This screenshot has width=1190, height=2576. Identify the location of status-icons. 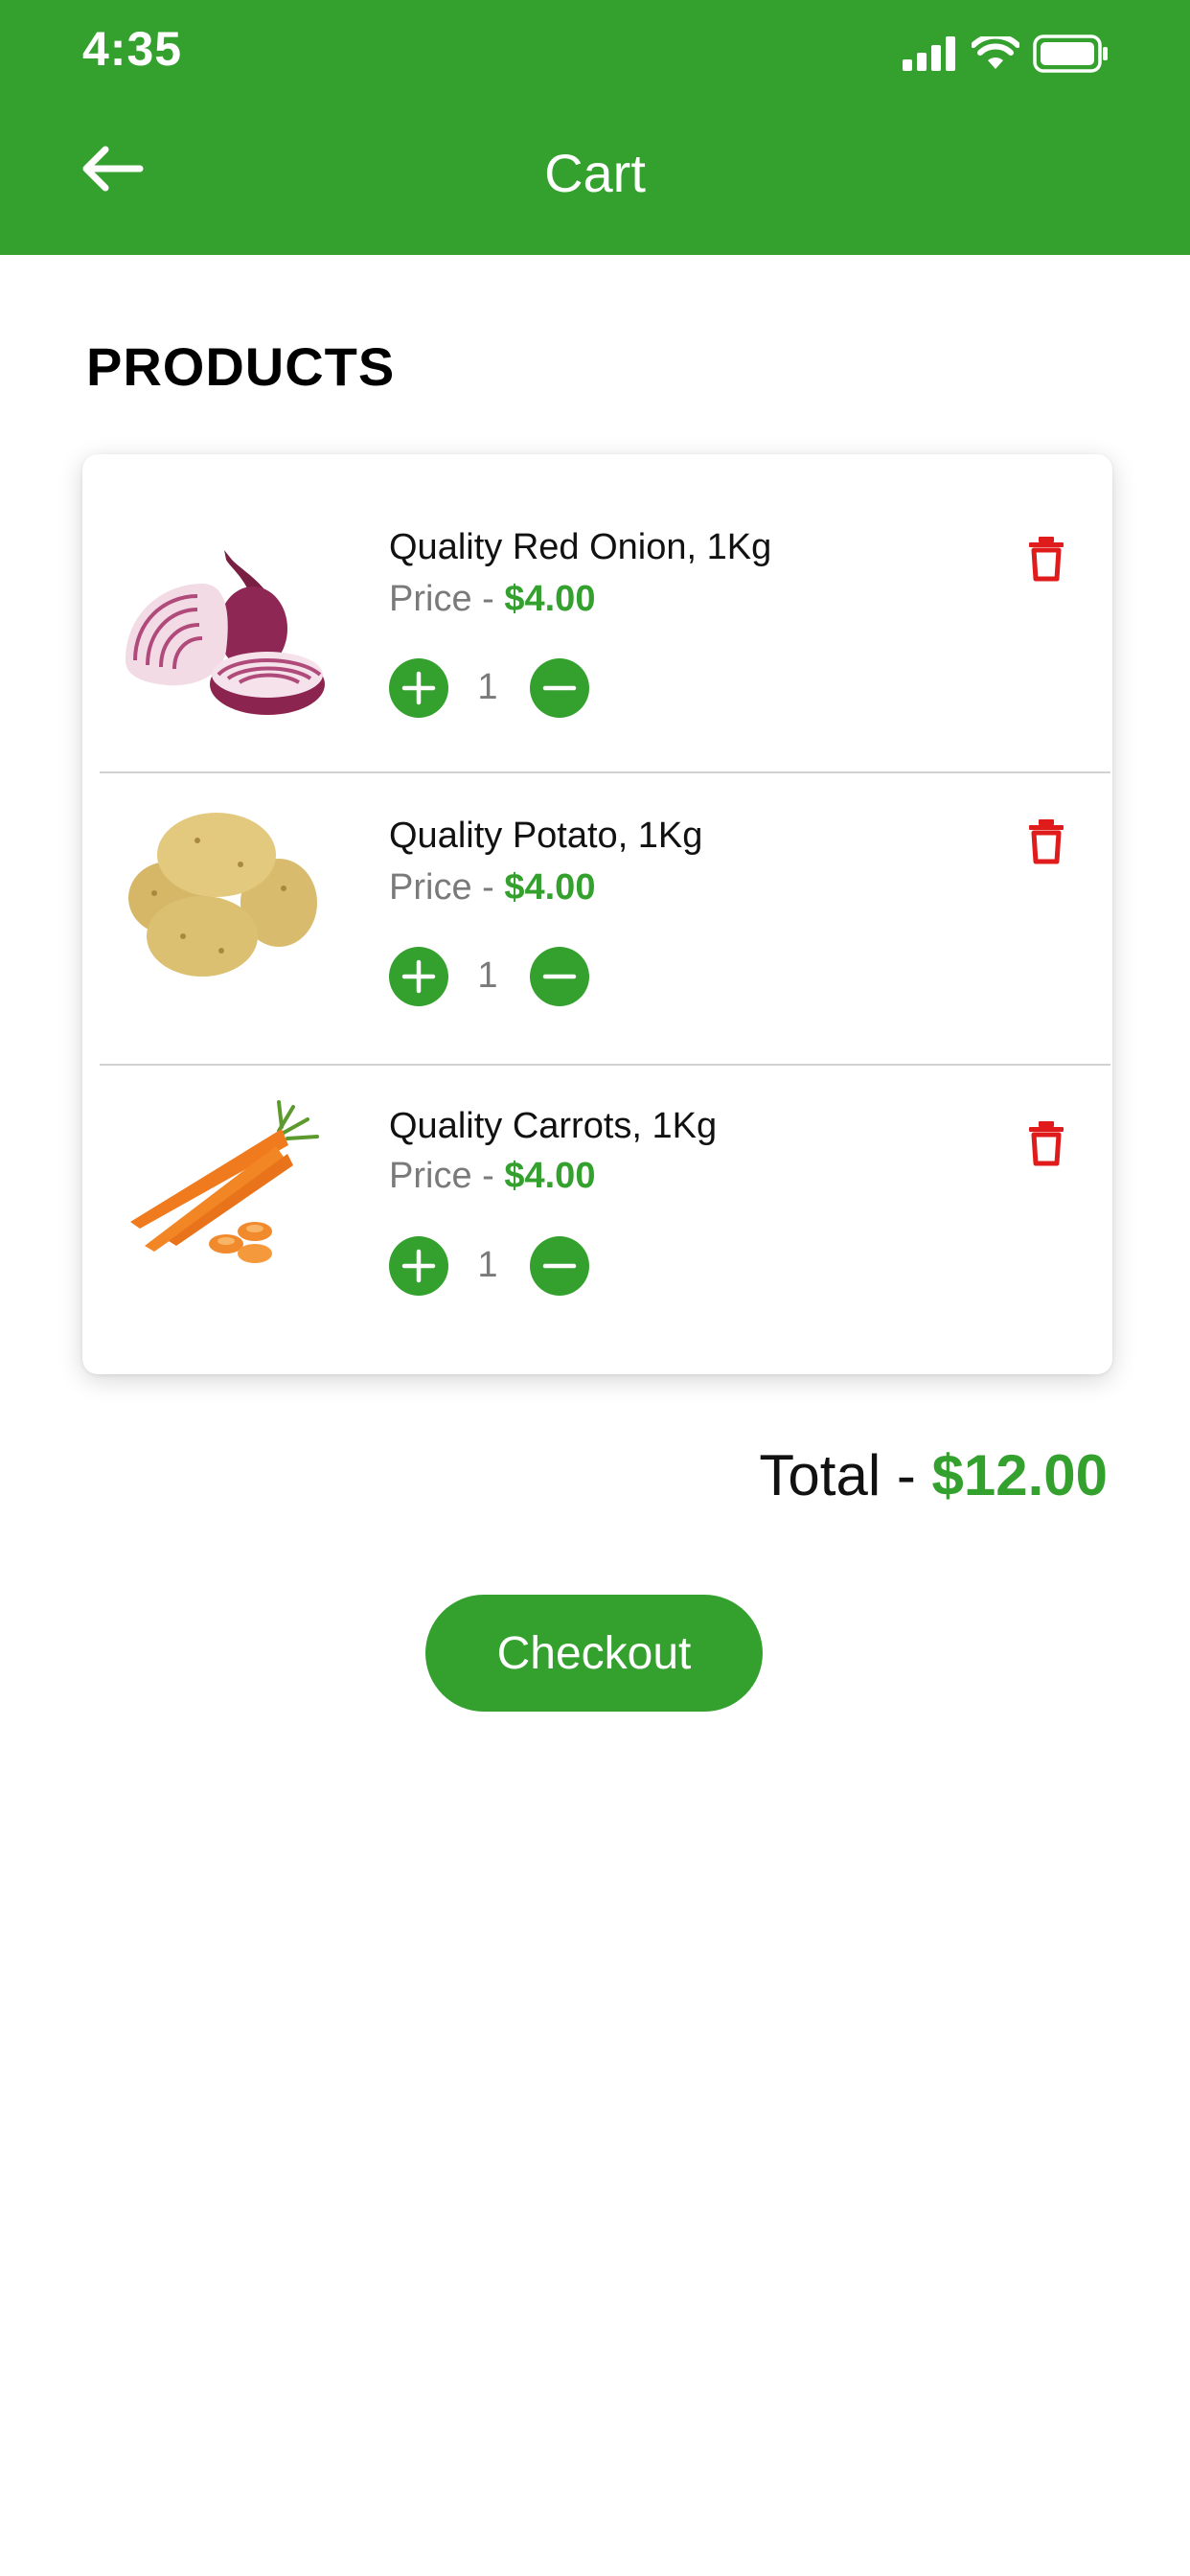
(1007, 53).